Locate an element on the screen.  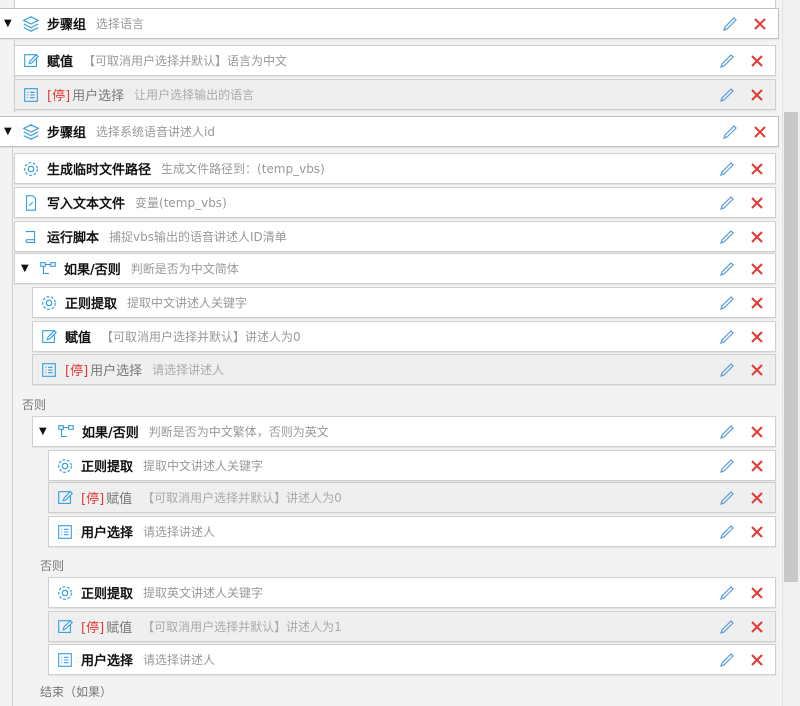
step-row: 正则提取 提取英文讲述人关键字 is located at coordinates (412, 592).